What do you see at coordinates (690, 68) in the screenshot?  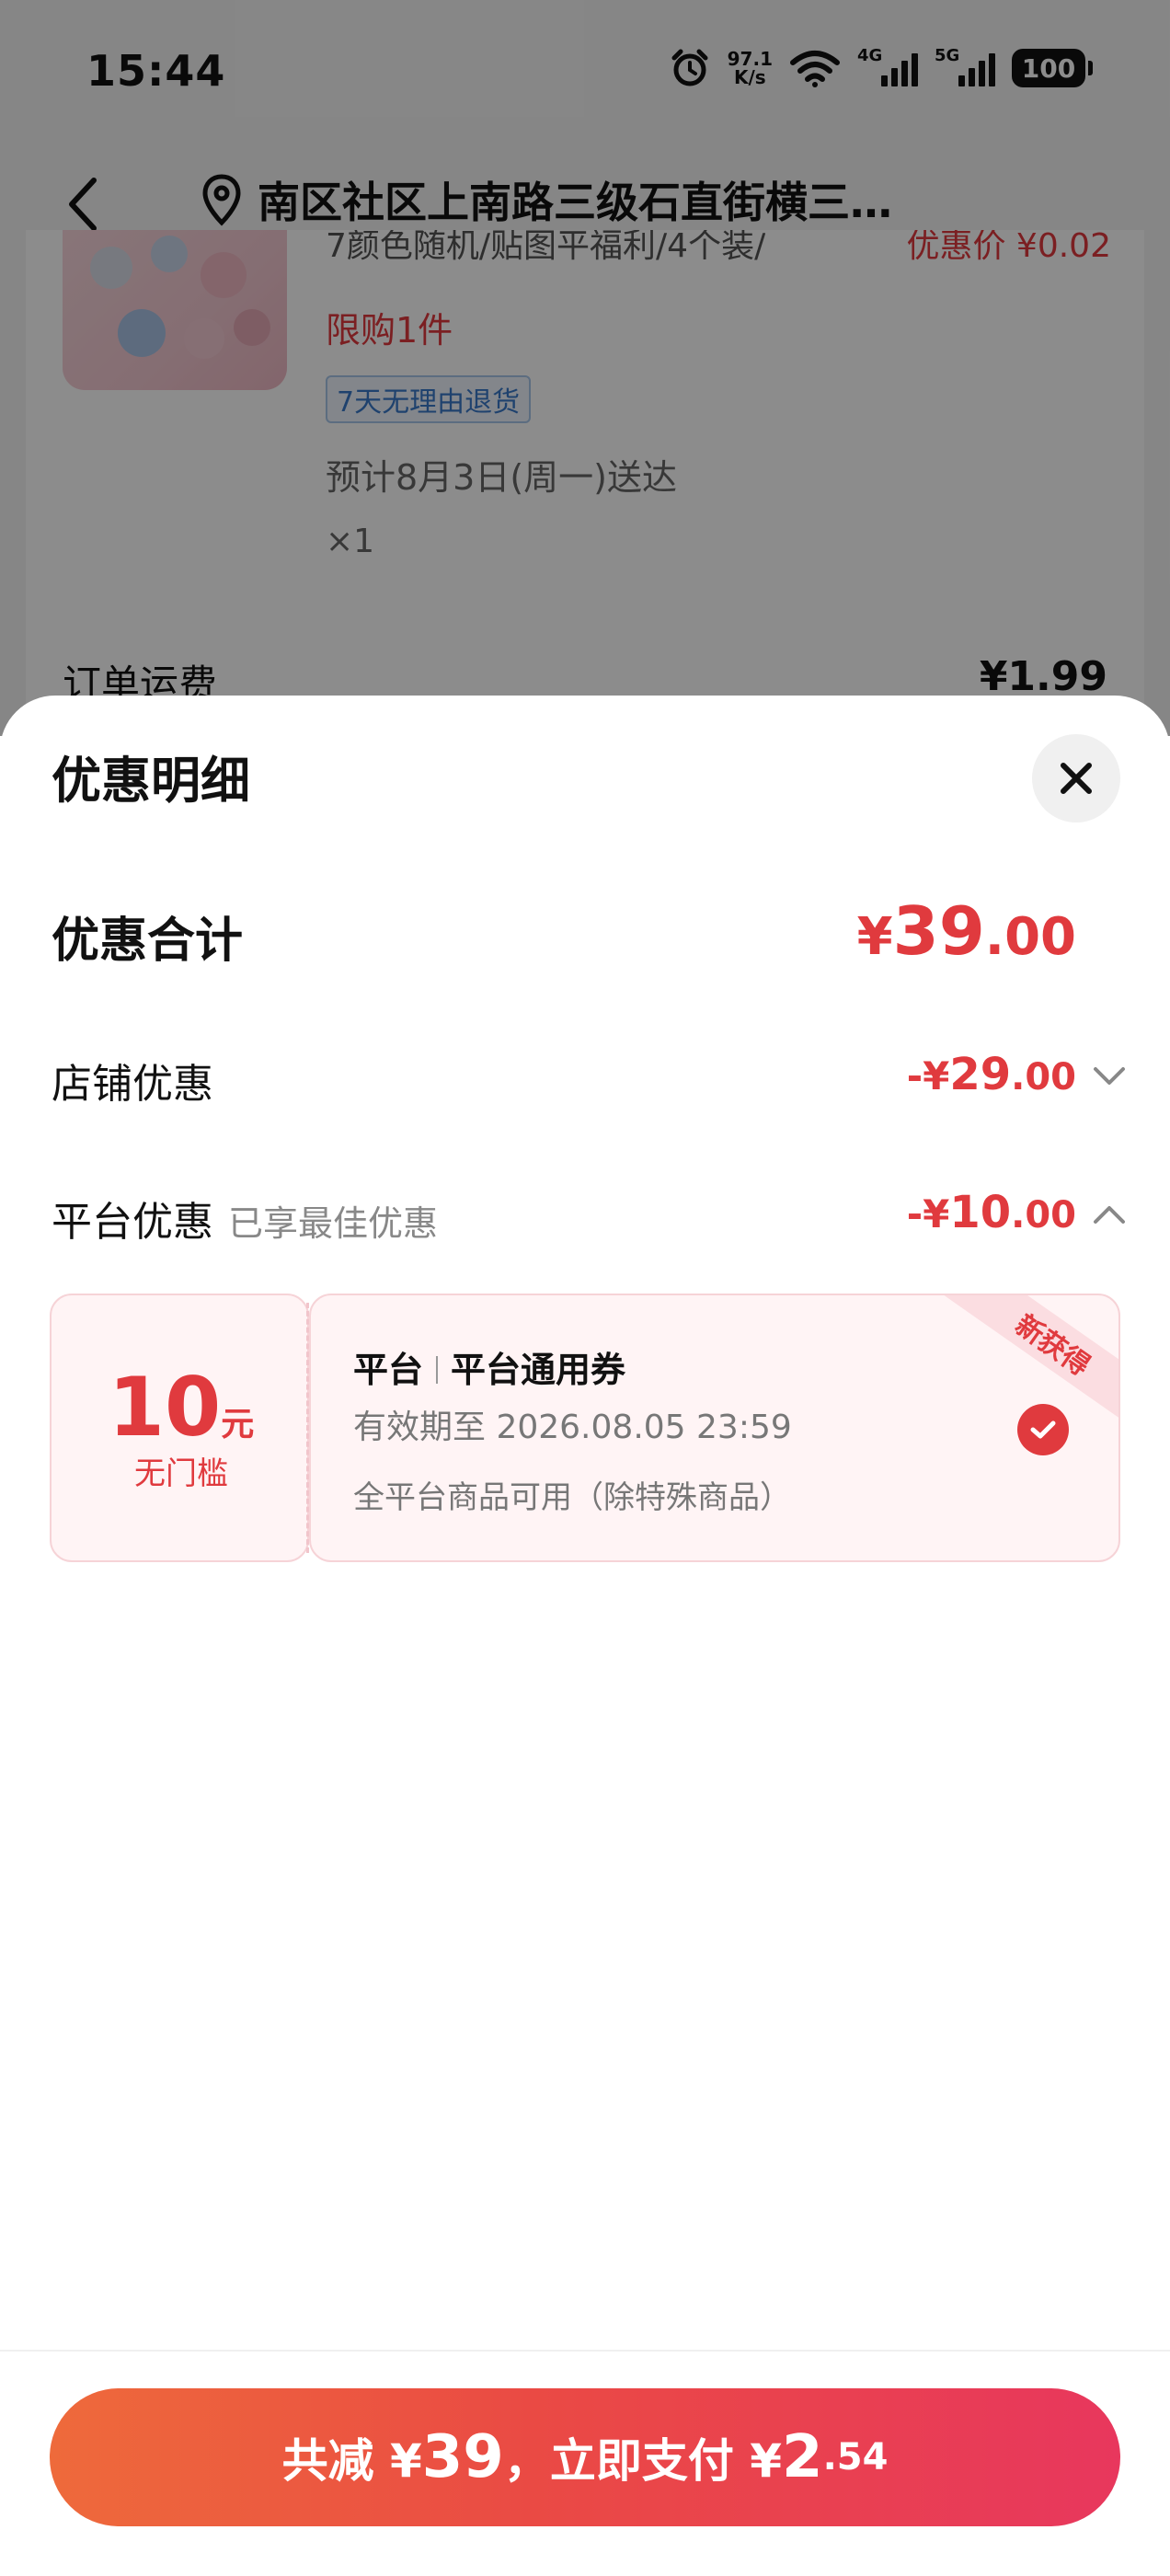 I see `alarm-icon` at bounding box center [690, 68].